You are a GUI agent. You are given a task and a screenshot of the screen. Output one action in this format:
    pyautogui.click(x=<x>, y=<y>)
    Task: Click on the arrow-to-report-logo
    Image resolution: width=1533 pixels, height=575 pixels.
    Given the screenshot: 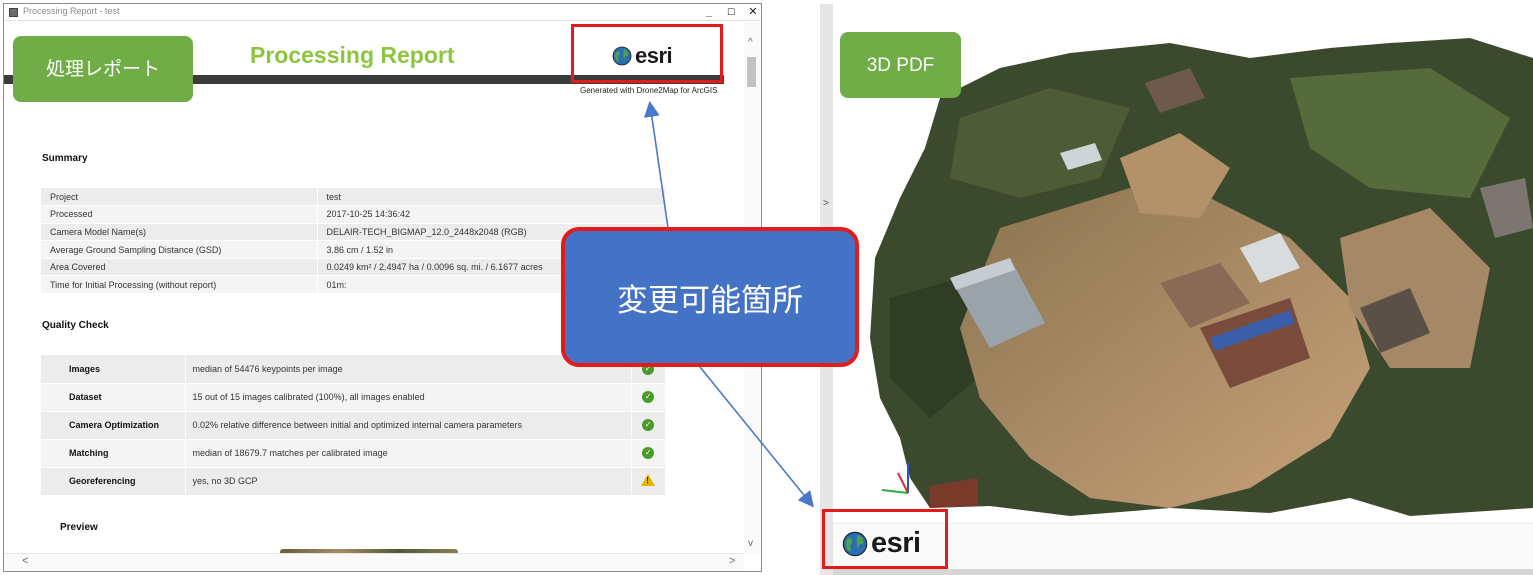 What is the action you would take?
    pyautogui.click(x=656, y=164)
    